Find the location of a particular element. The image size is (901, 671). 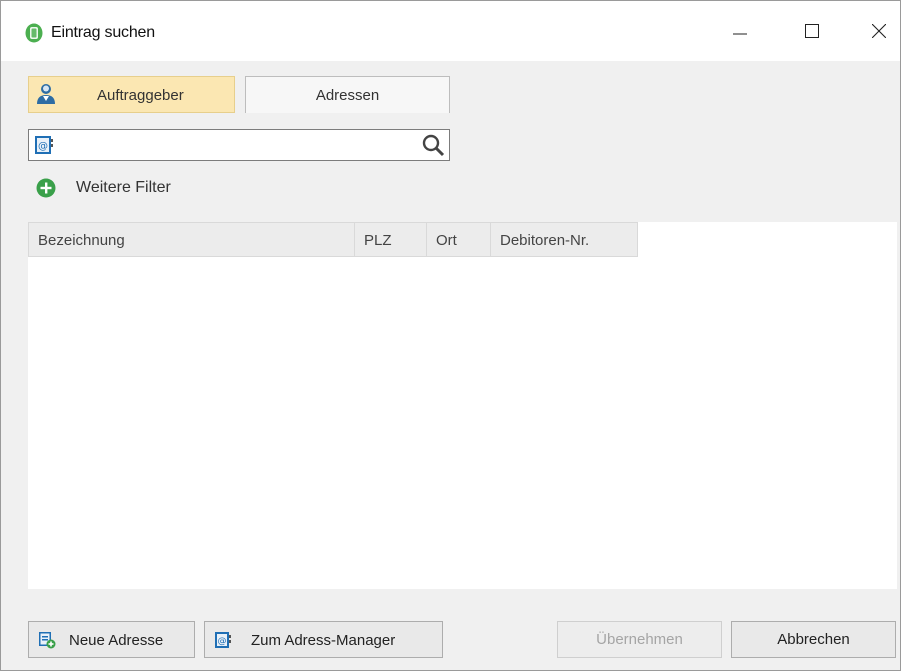

search-icon is located at coordinates (433, 145).